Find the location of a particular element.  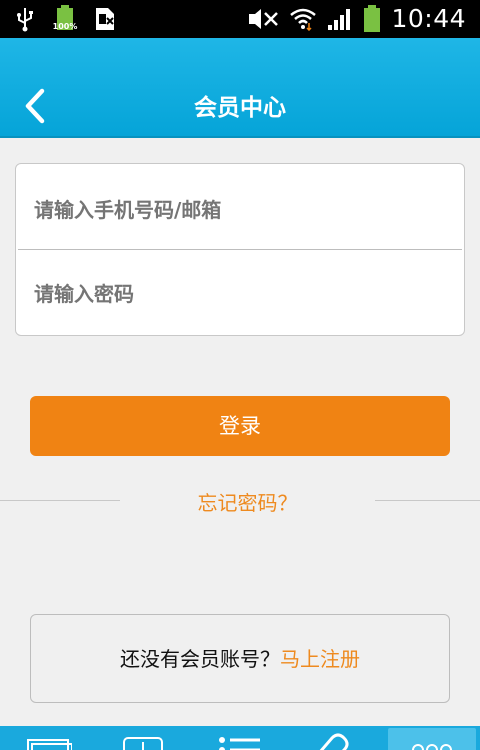

page-title: 会员中心 is located at coordinates (240, 108).